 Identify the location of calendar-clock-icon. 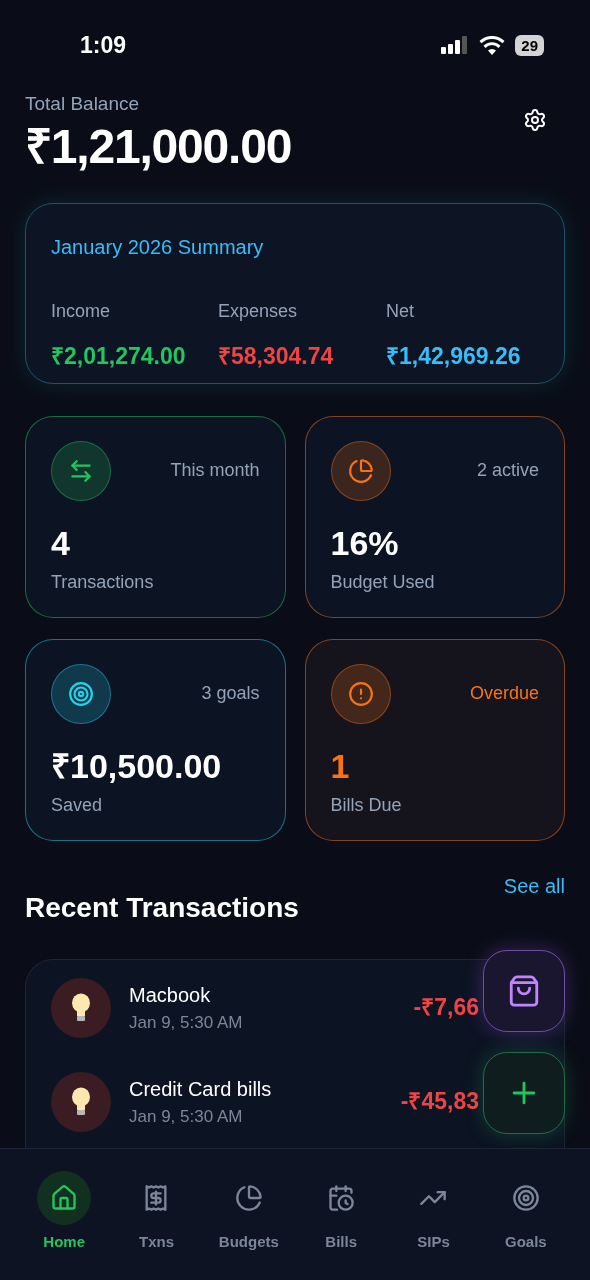
(341, 1198).